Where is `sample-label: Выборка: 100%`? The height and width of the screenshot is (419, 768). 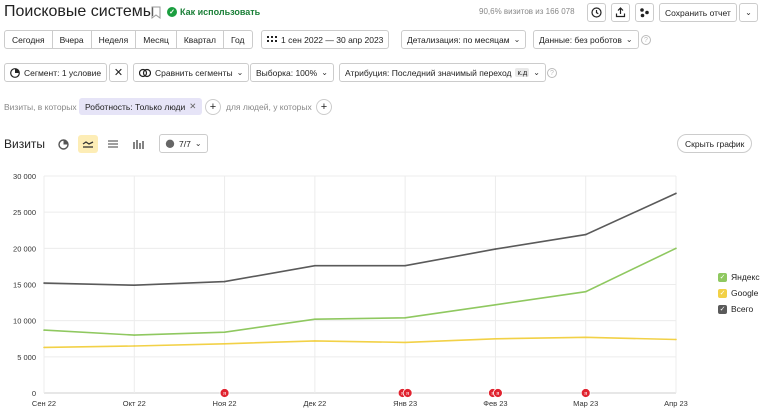 sample-label: Выборка: 100% is located at coordinates (287, 72).